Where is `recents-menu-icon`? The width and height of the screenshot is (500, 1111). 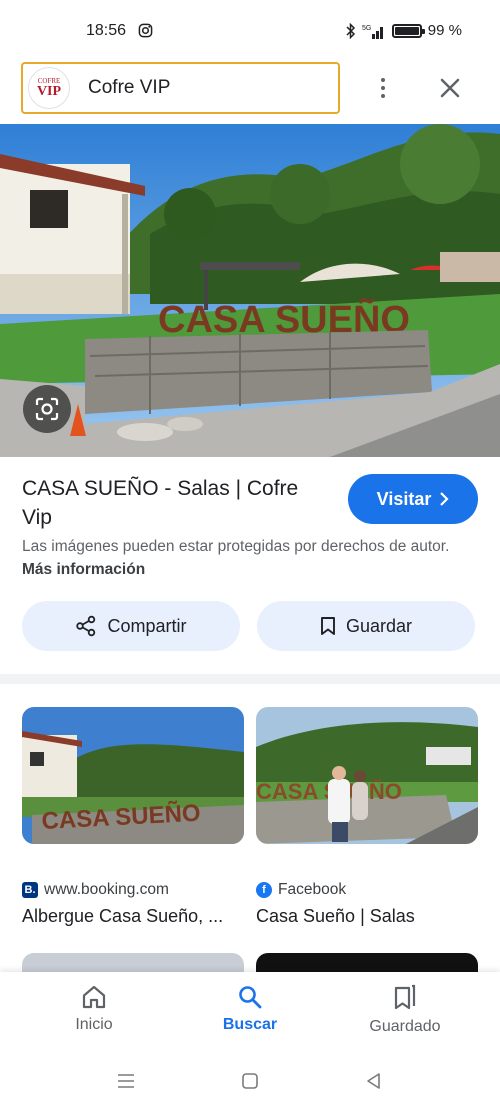
recents-menu-icon is located at coordinates (126, 1081).